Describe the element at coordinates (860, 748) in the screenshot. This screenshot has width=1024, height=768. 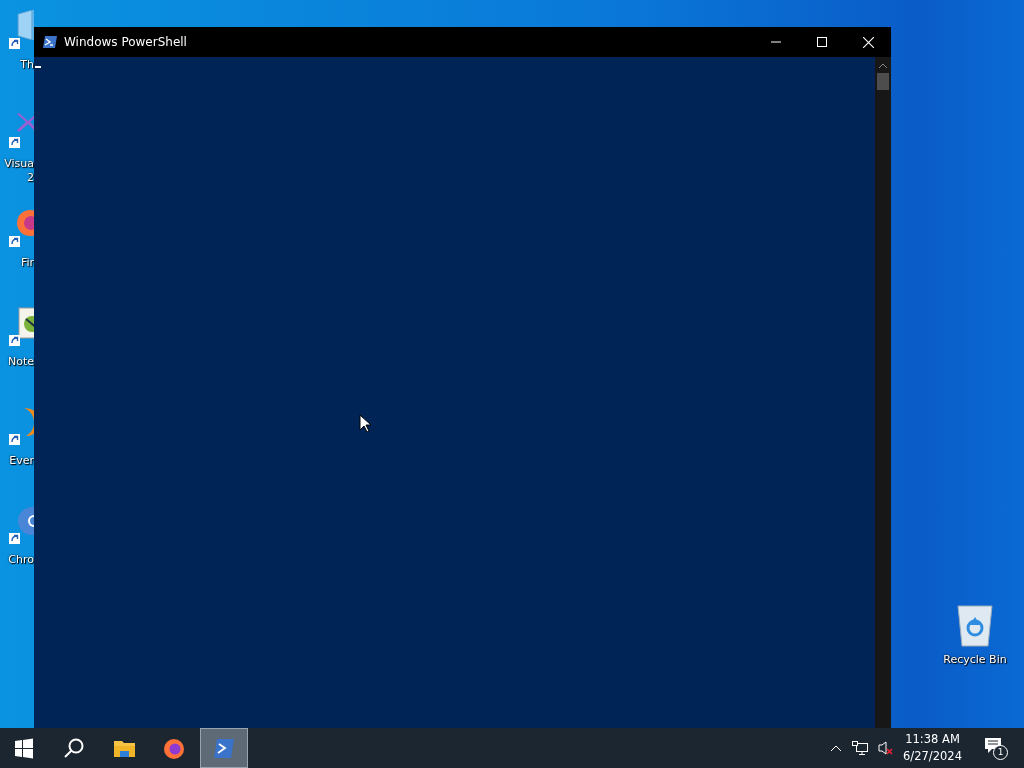
I see `network-icon` at that location.